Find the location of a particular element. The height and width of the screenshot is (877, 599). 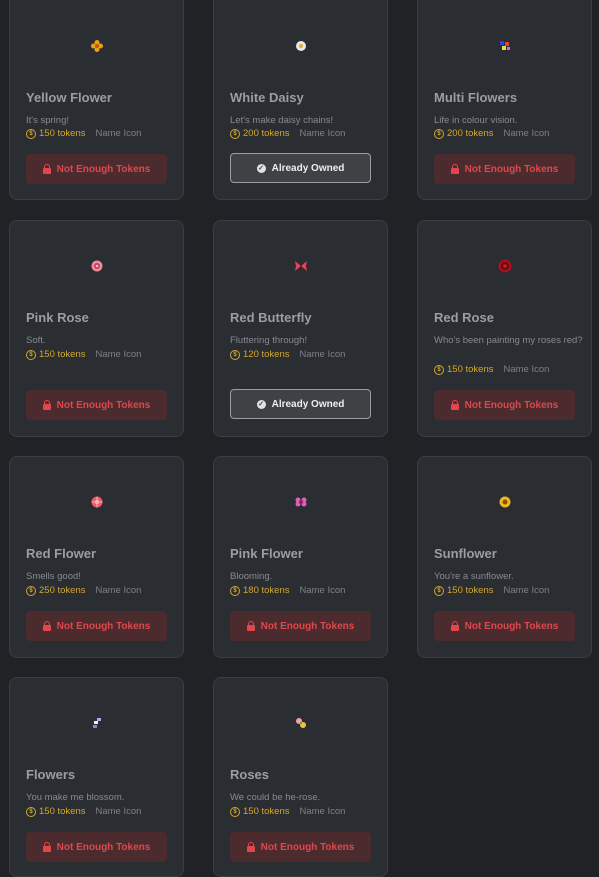

item-title: Flowers is located at coordinates (51, 774).